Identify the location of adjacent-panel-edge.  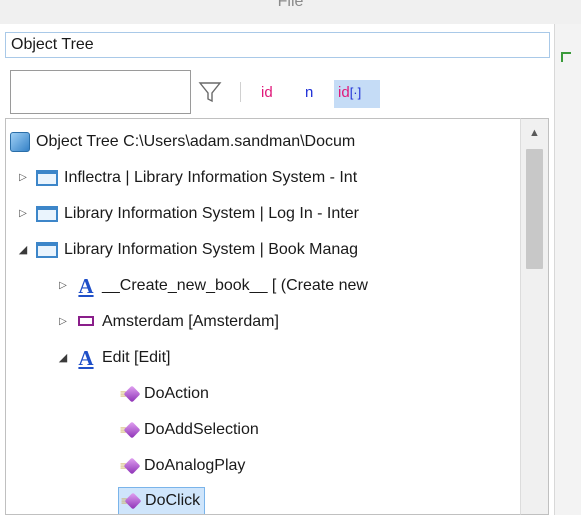
(567, 269).